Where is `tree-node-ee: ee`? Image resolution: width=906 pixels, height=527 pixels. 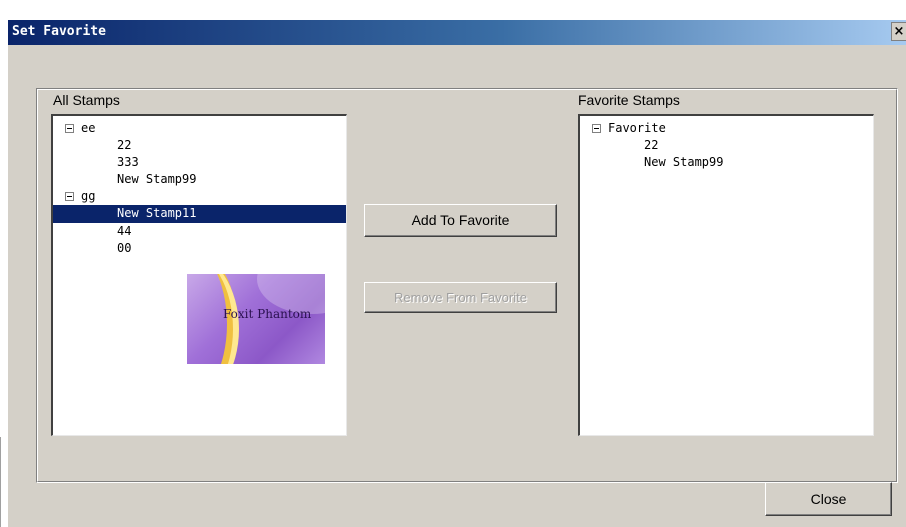
tree-node-ee: ee is located at coordinates (199, 128).